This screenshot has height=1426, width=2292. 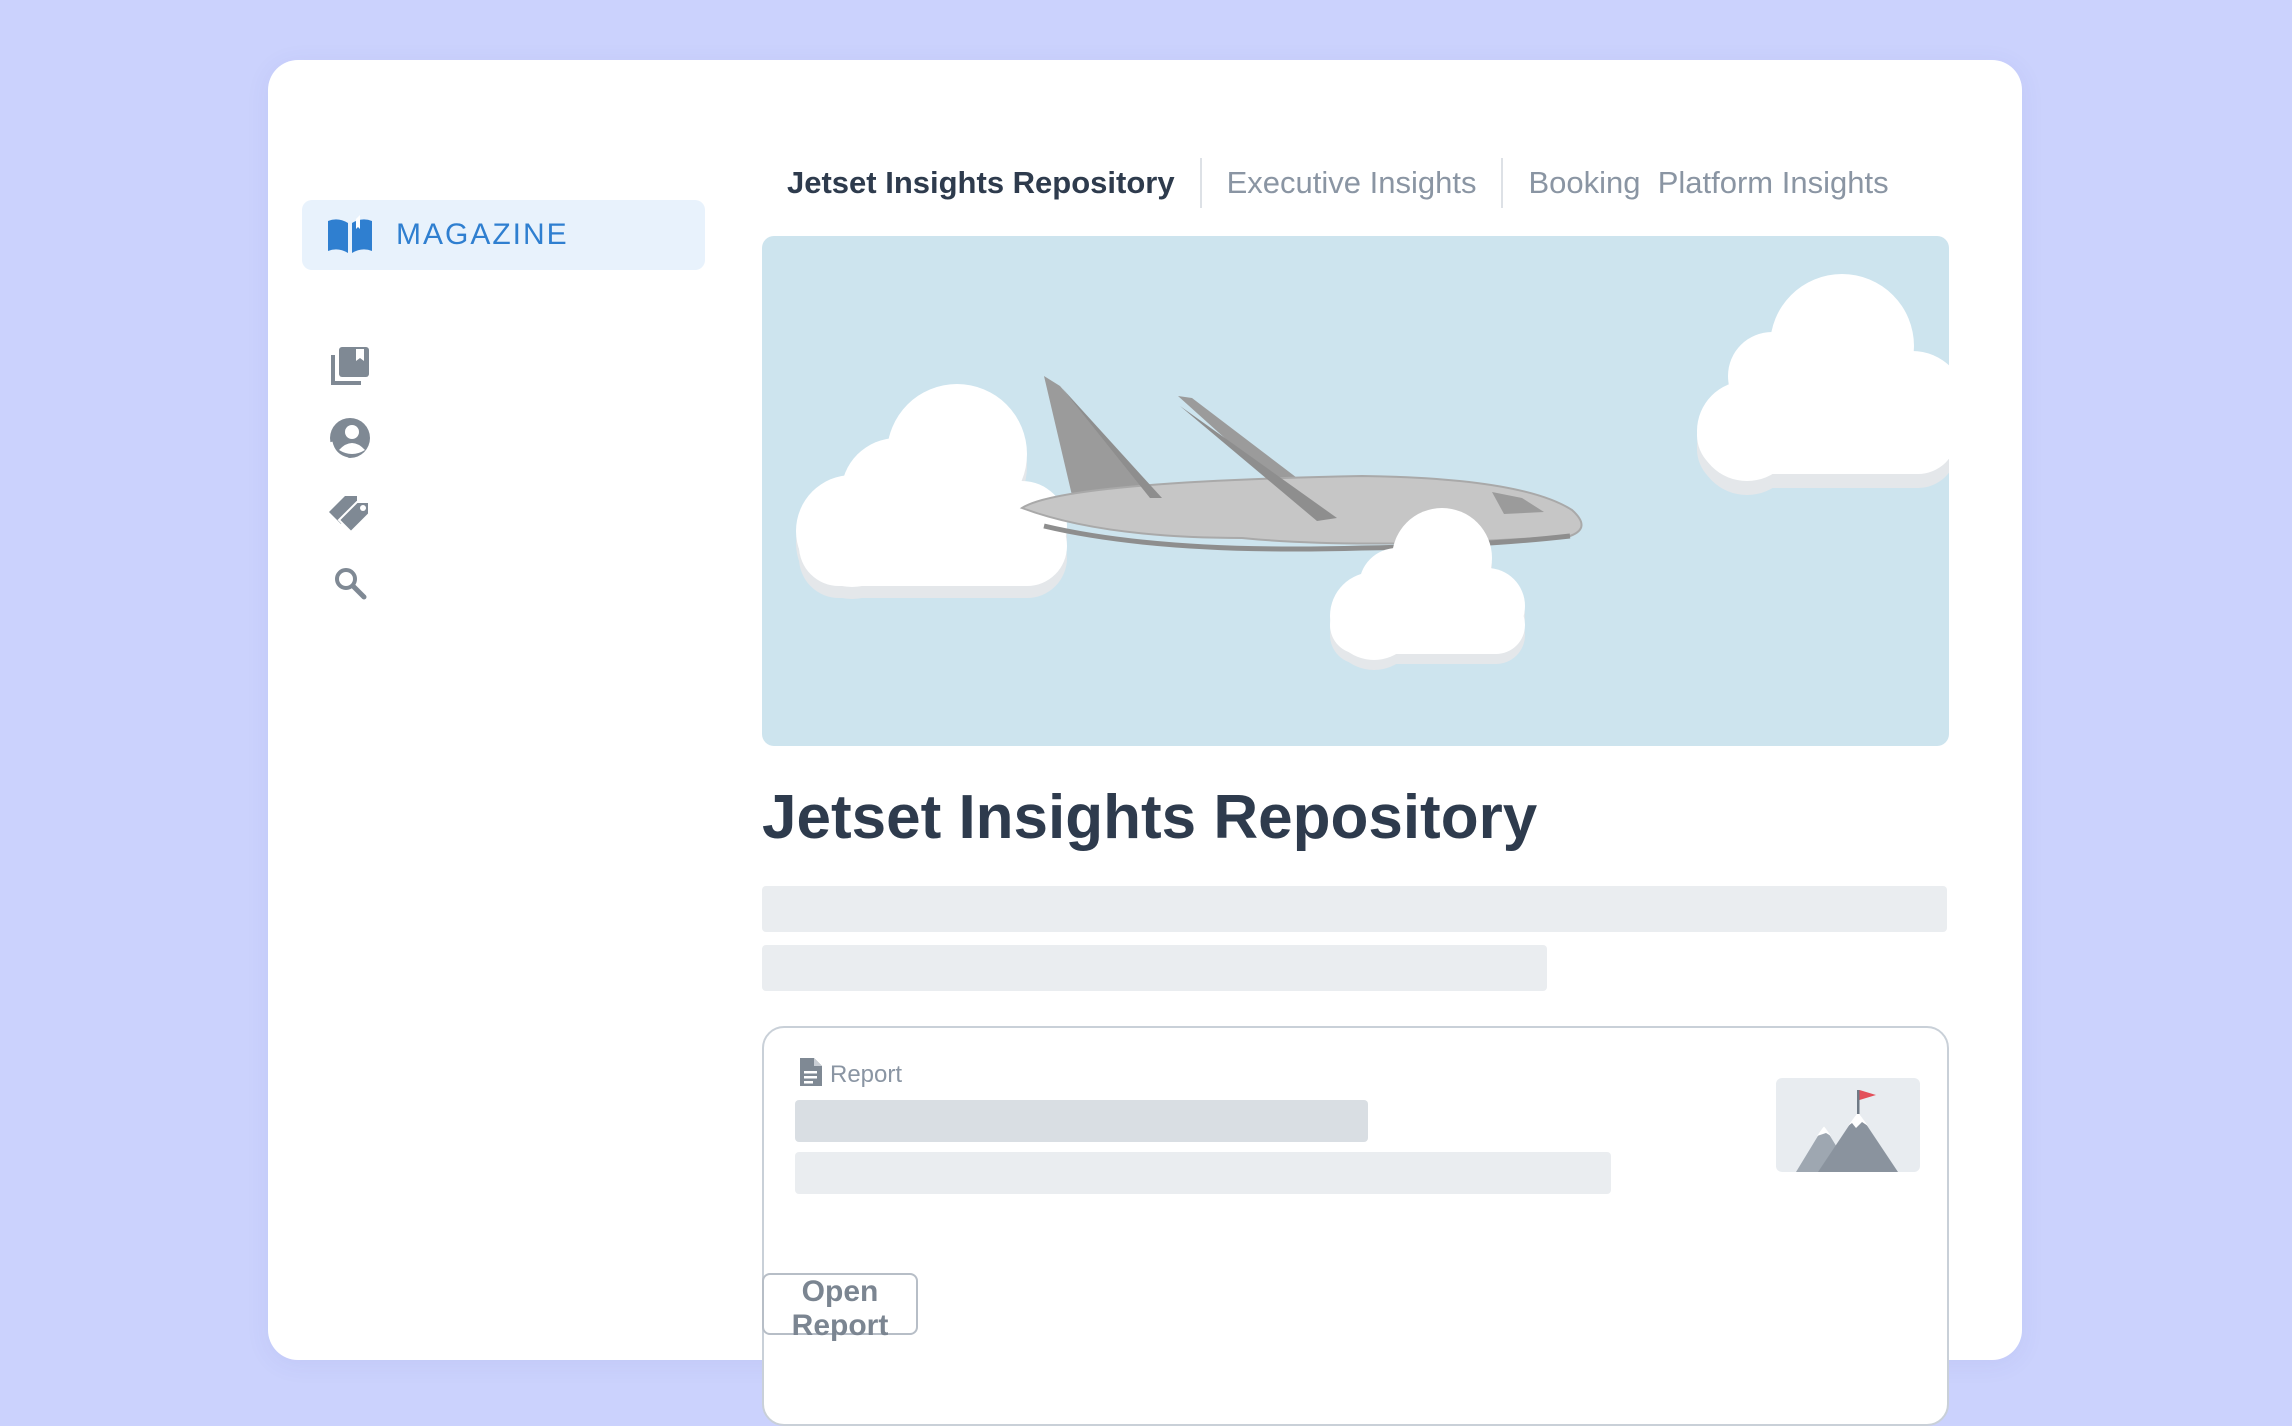 I want to click on sidebar-item-tags, so click(x=503, y=511).